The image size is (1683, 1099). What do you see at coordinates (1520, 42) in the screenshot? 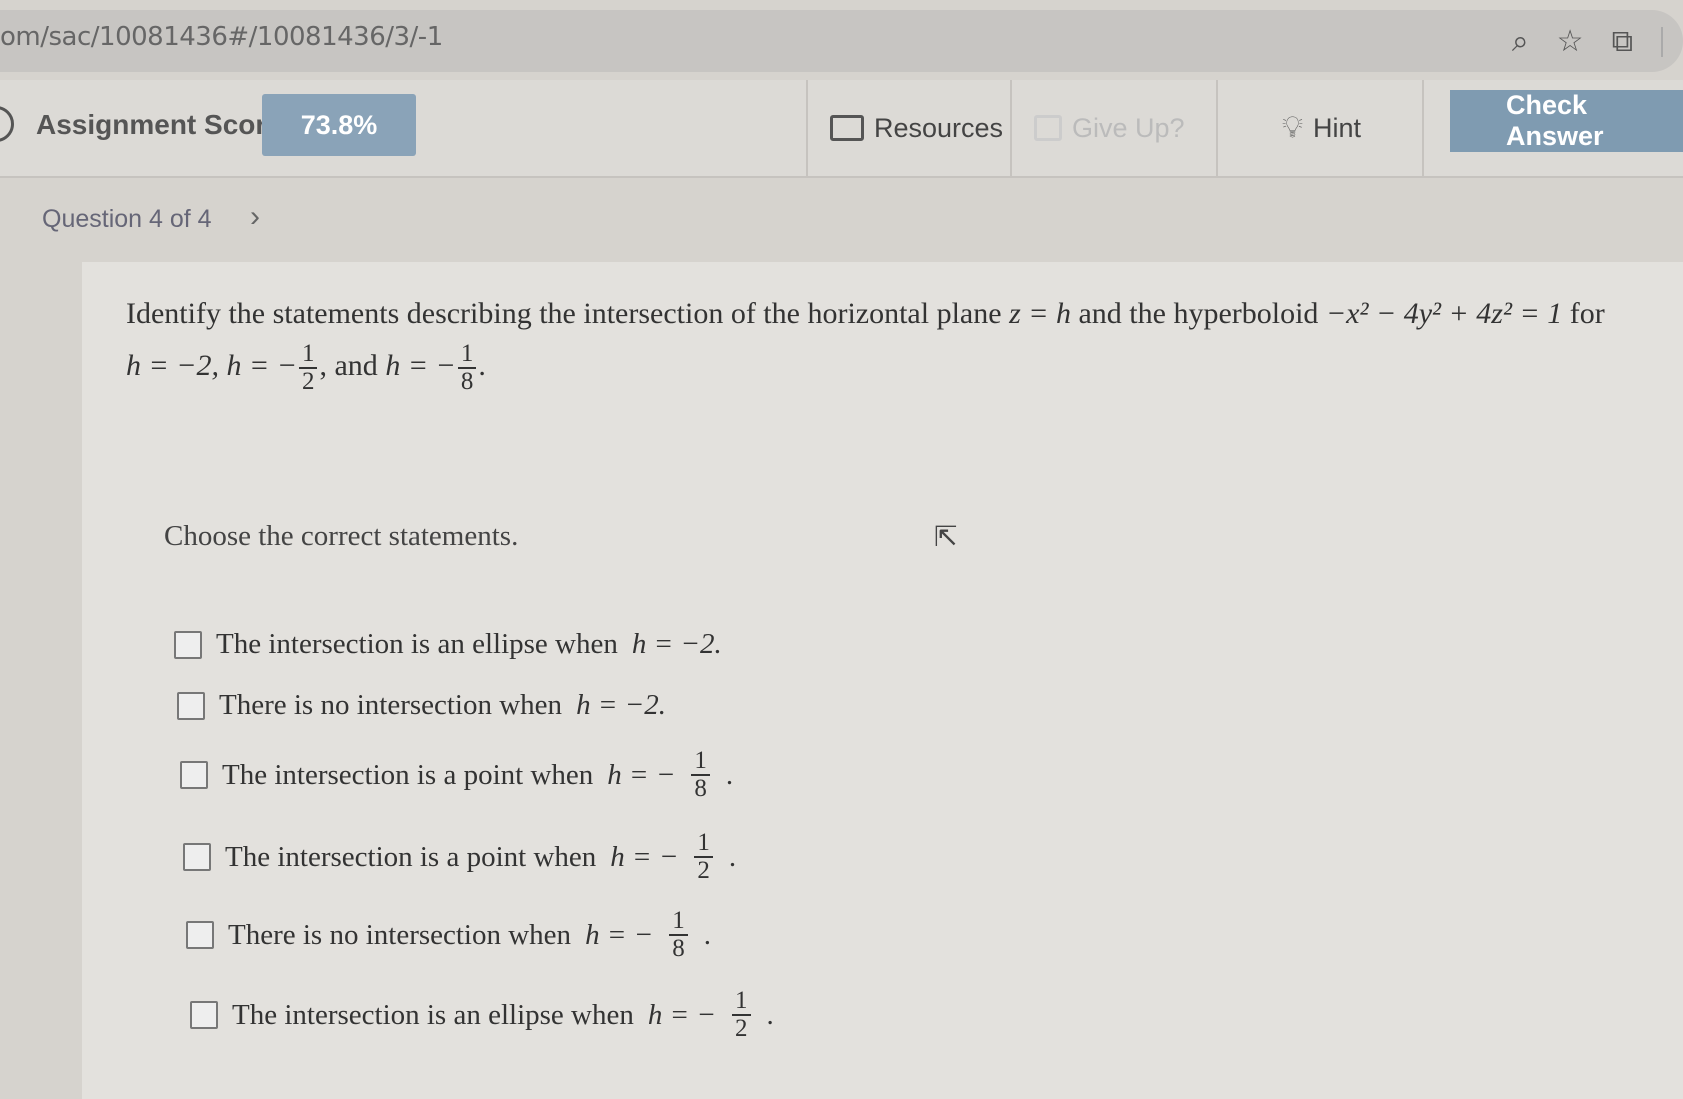
I see `magnifier-icon: ⌕` at bounding box center [1520, 42].